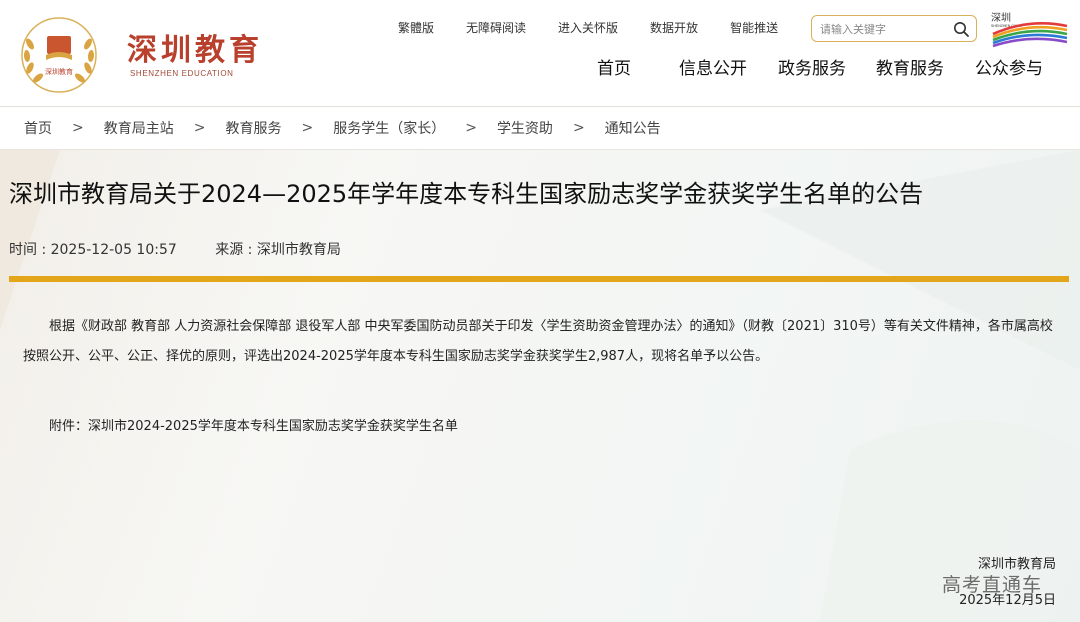 This screenshot has width=1080, height=622. Describe the element at coordinates (674, 28) in the screenshot. I see `toplink-open-data: 数据开放` at that location.